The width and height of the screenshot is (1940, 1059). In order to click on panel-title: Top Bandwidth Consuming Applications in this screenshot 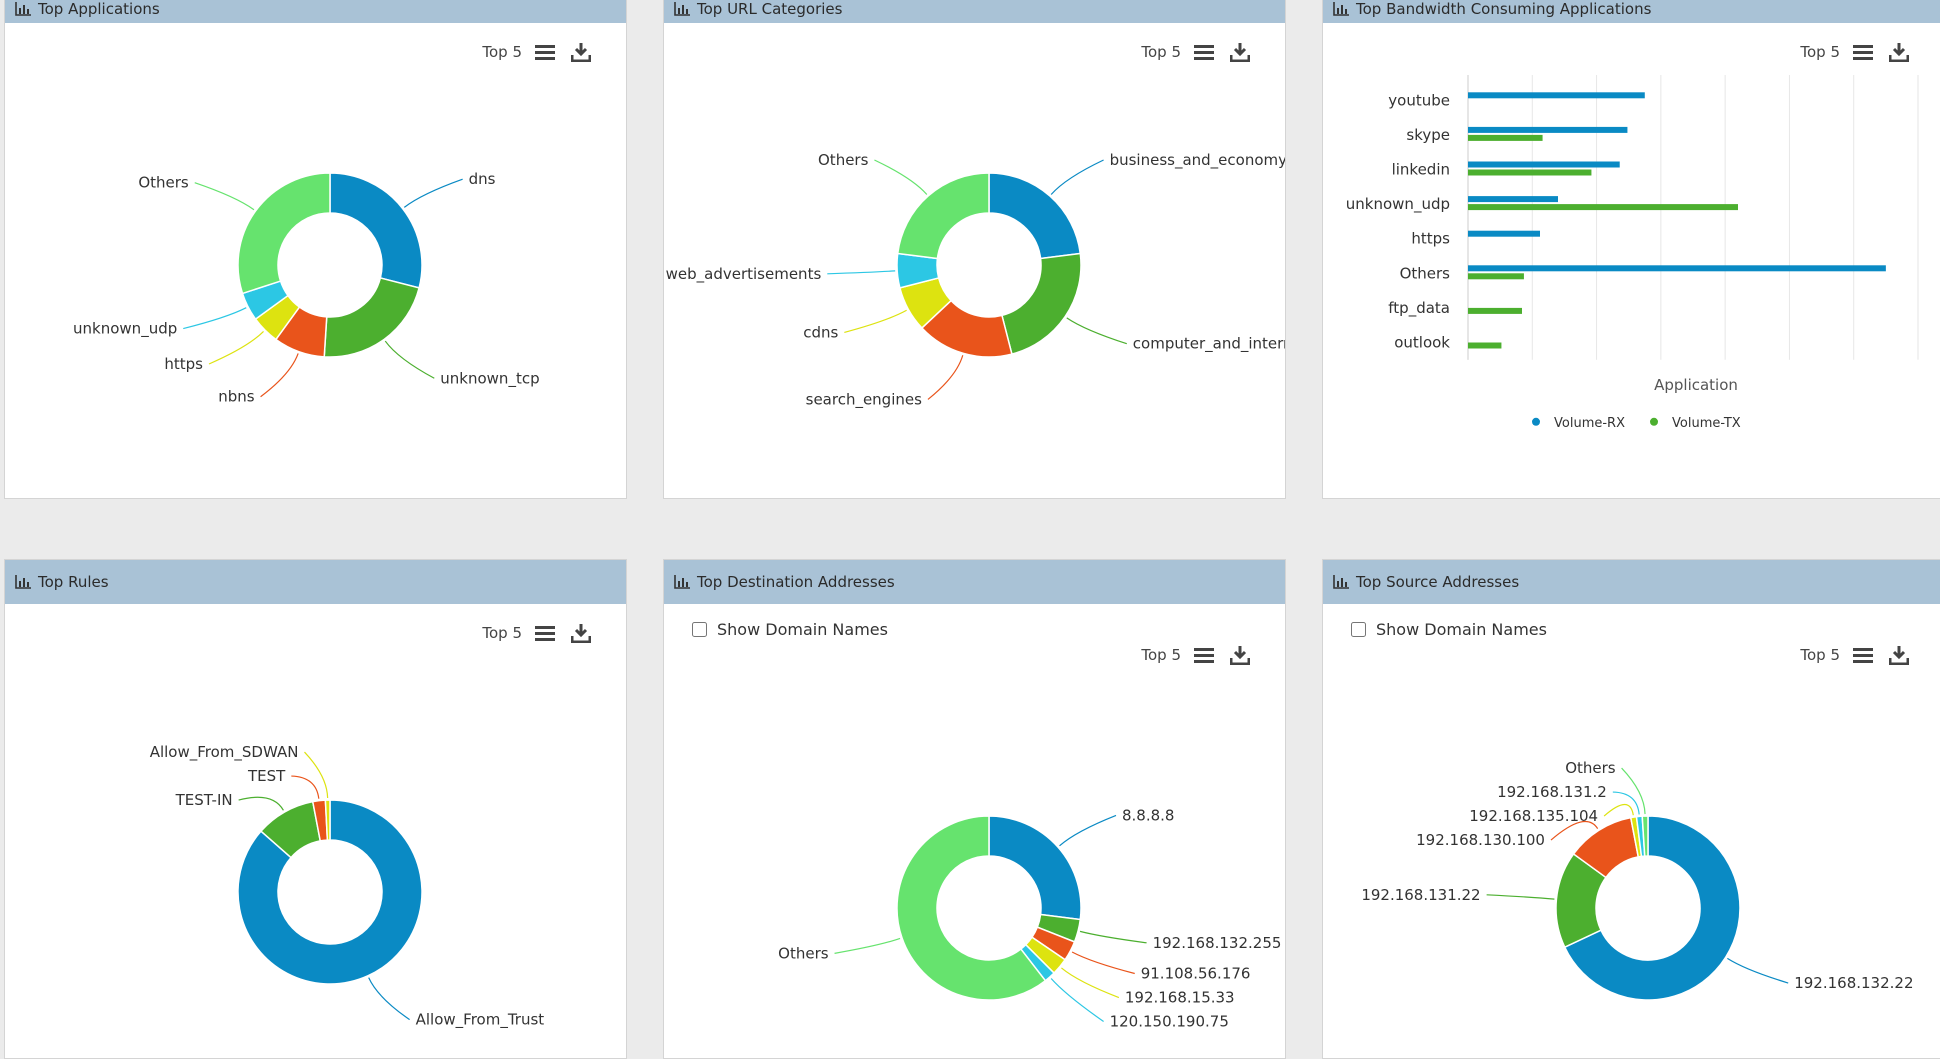, I will do `click(1503, 9)`.